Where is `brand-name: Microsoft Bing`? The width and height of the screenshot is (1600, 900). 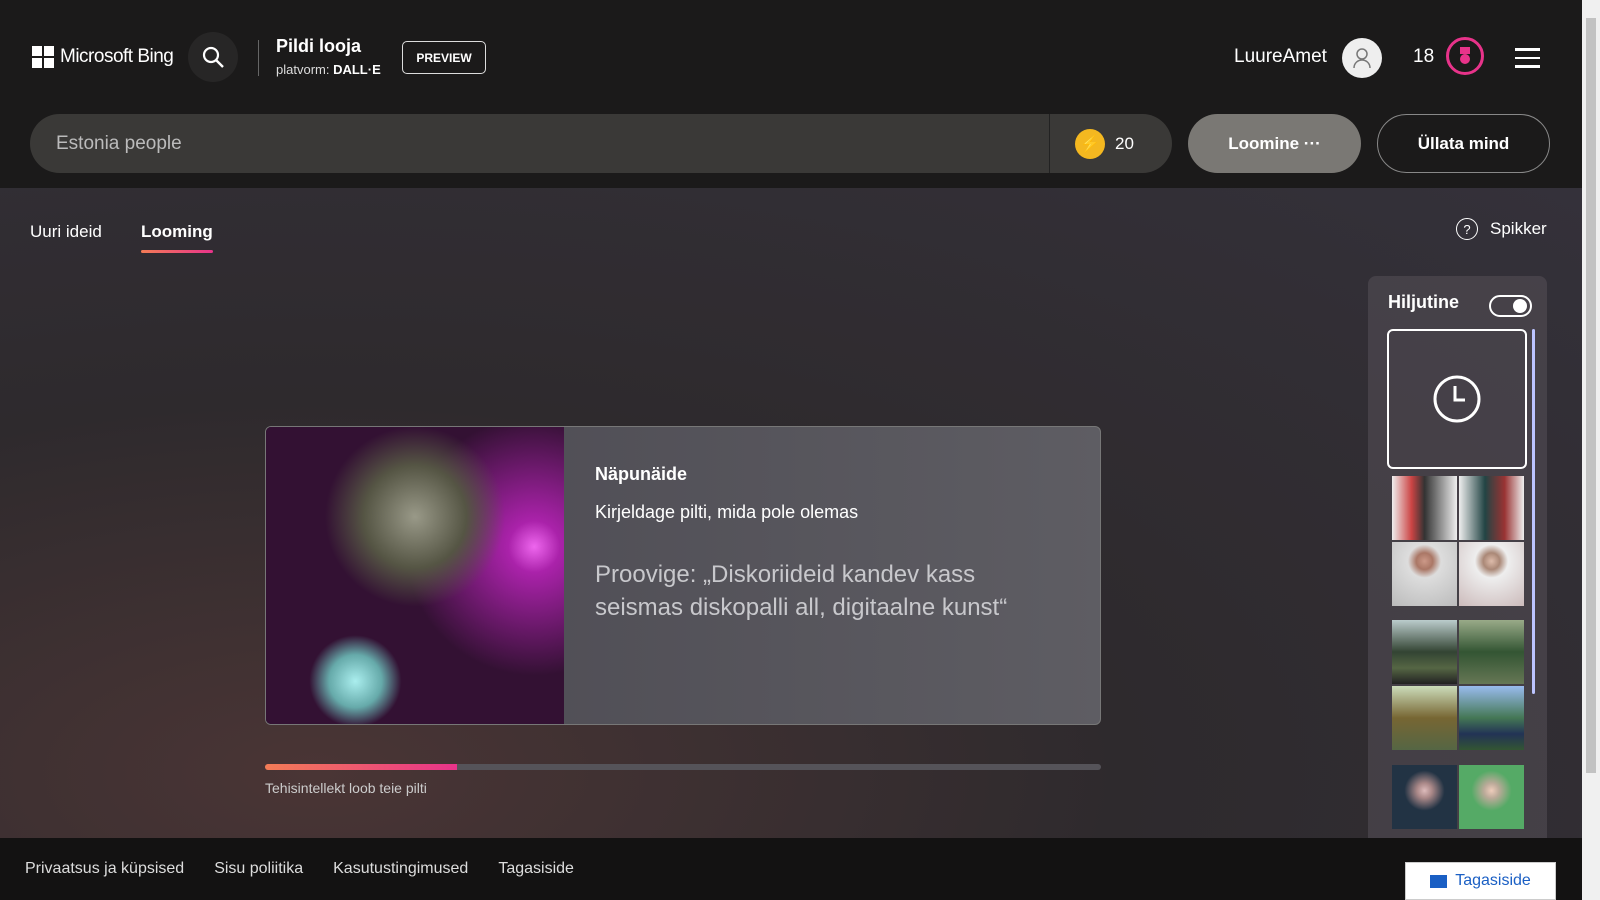 brand-name: Microsoft Bing is located at coordinates (117, 56).